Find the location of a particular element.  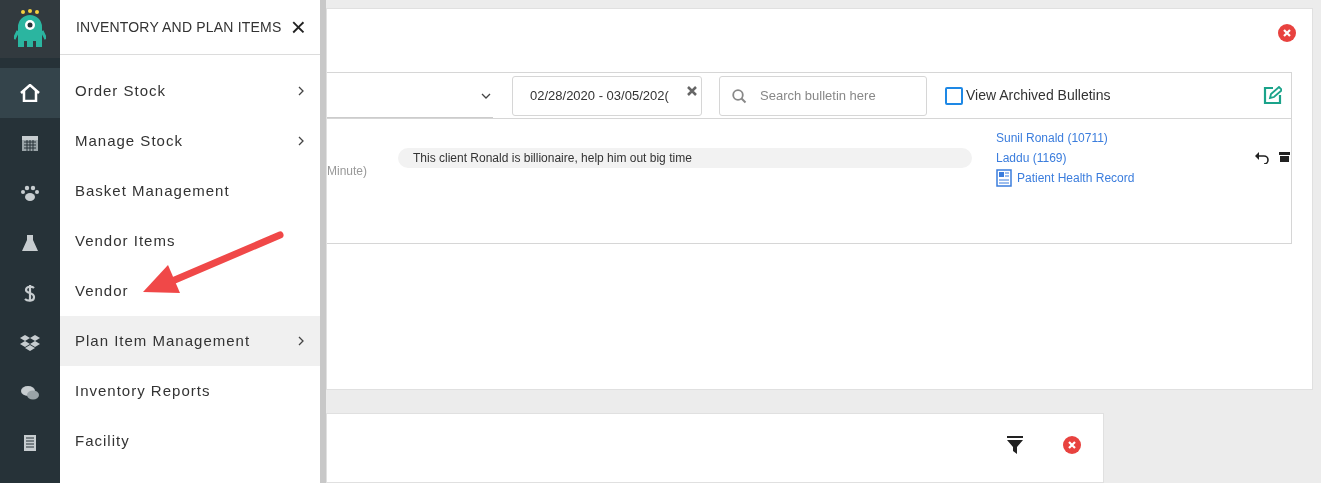

boxes-icon is located at coordinates (30, 343).